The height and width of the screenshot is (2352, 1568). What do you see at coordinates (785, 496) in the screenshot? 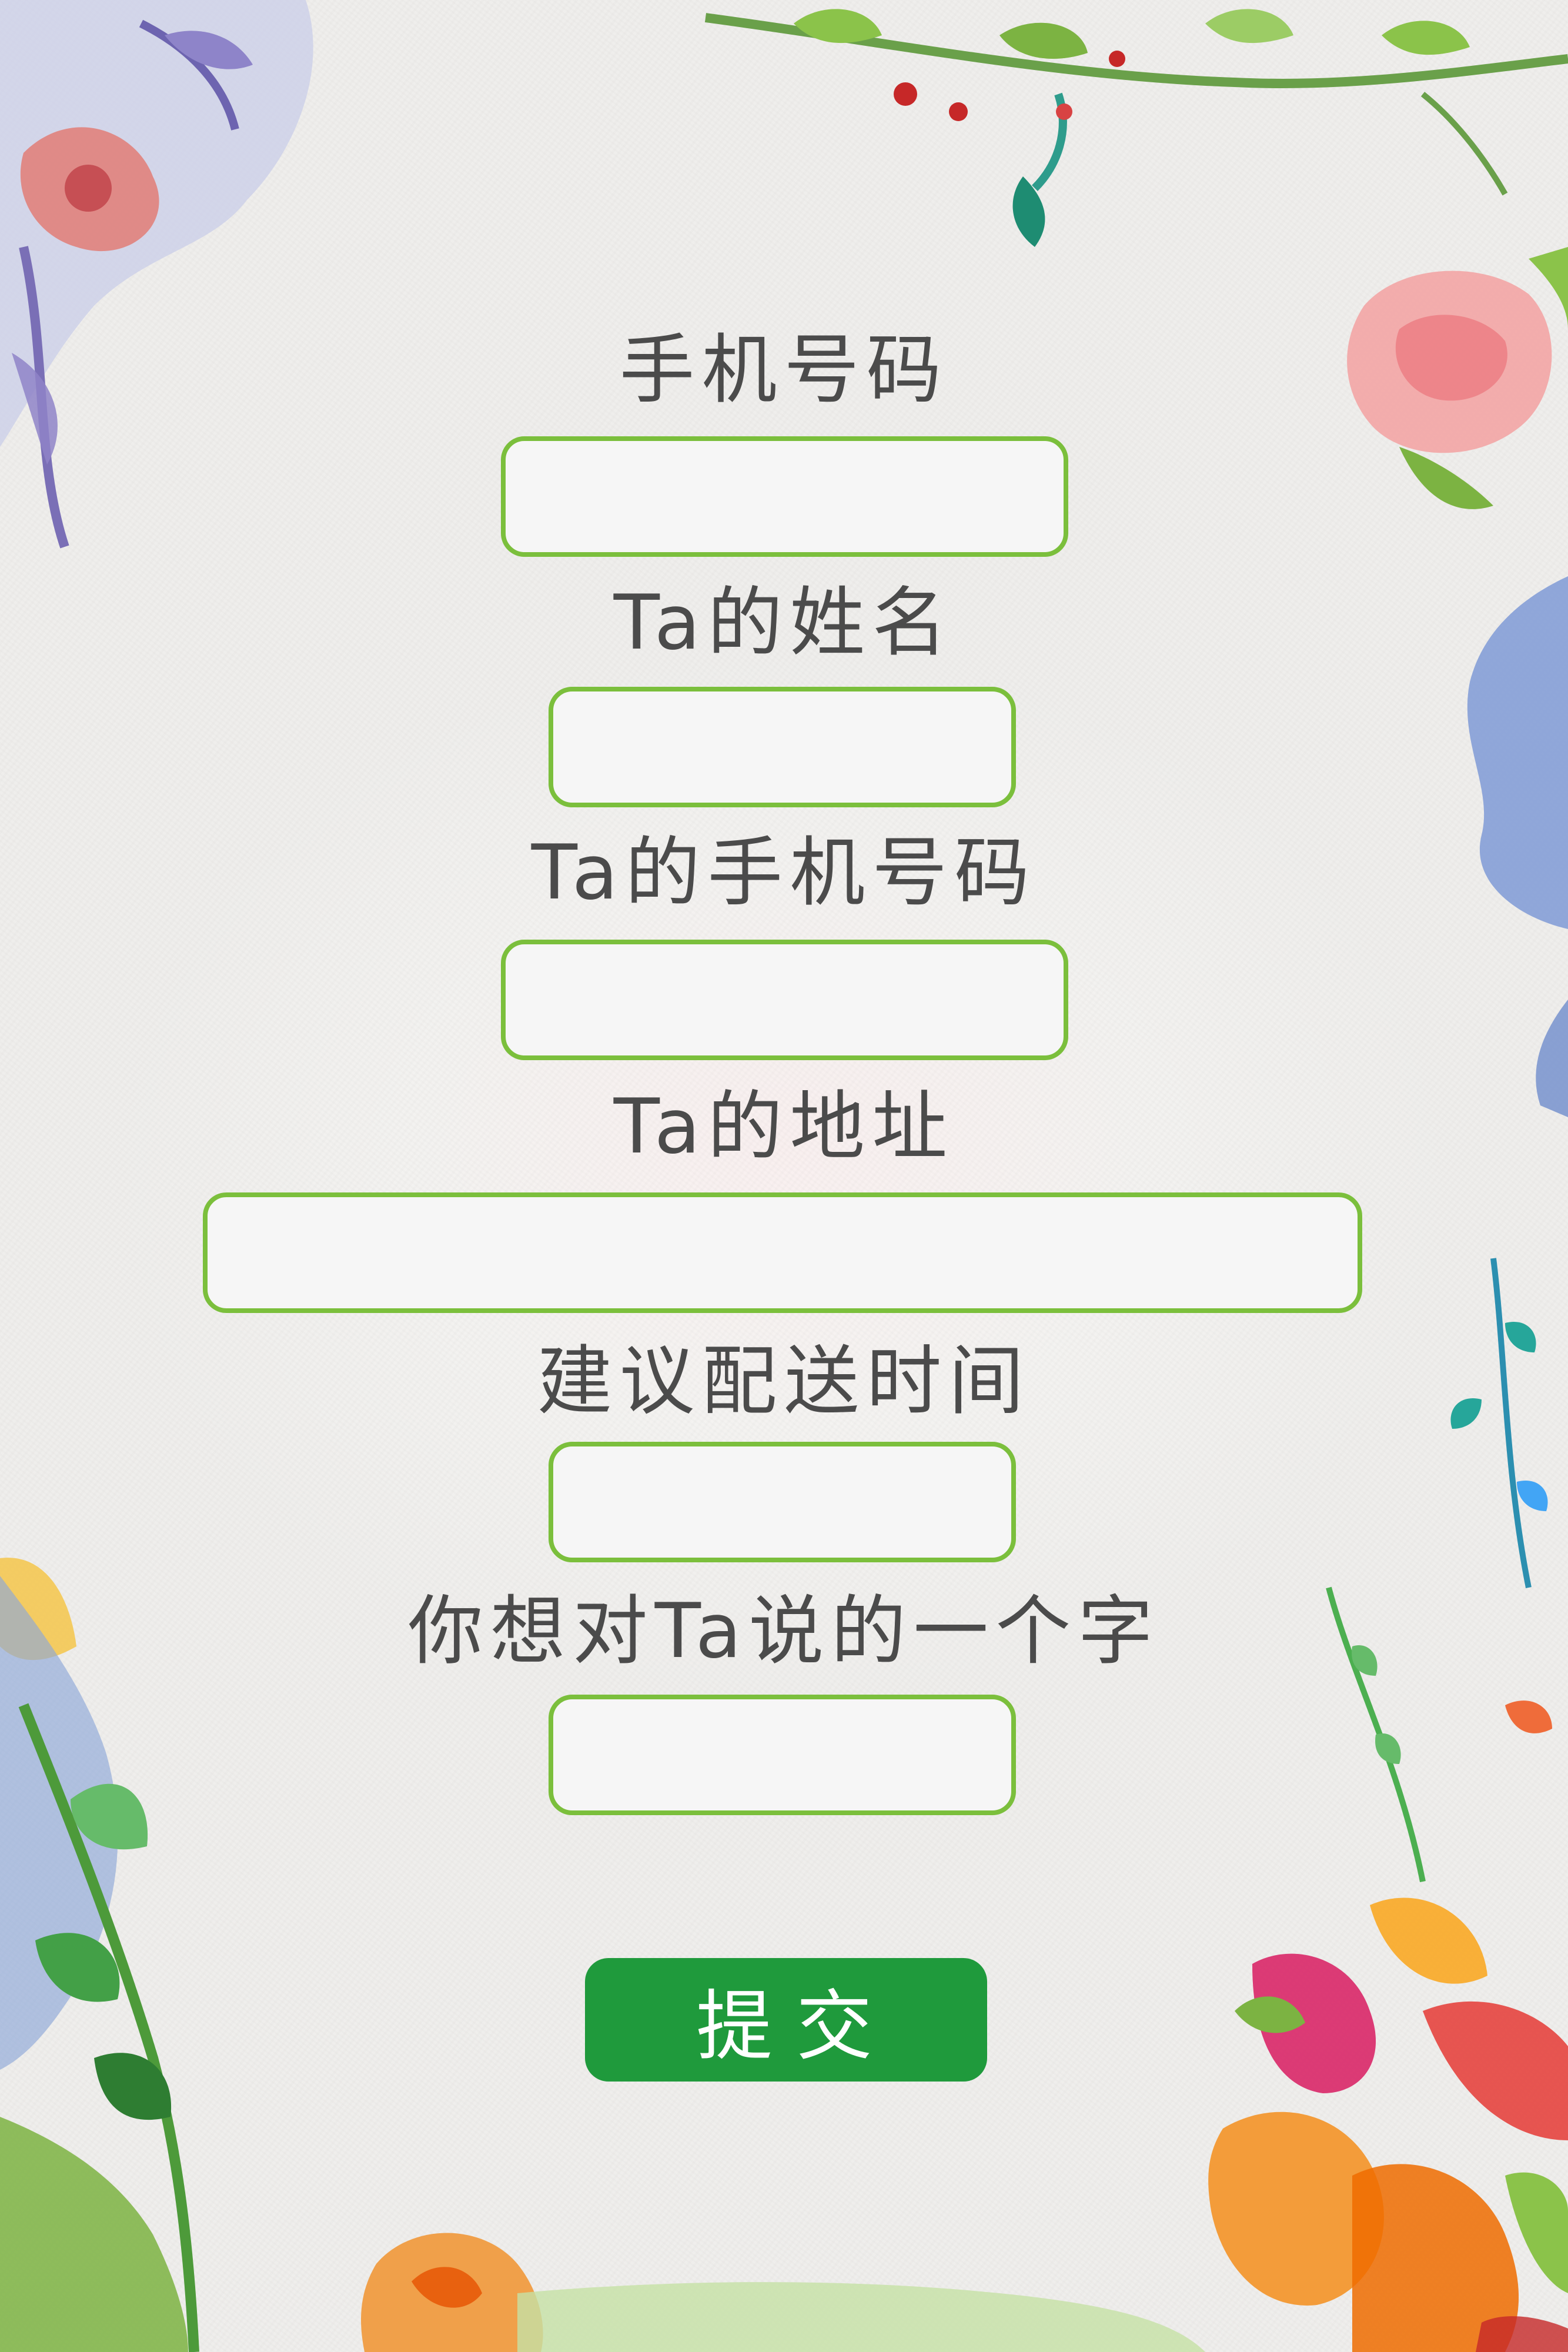
I see `phone-input` at bounding box center [785, 496].